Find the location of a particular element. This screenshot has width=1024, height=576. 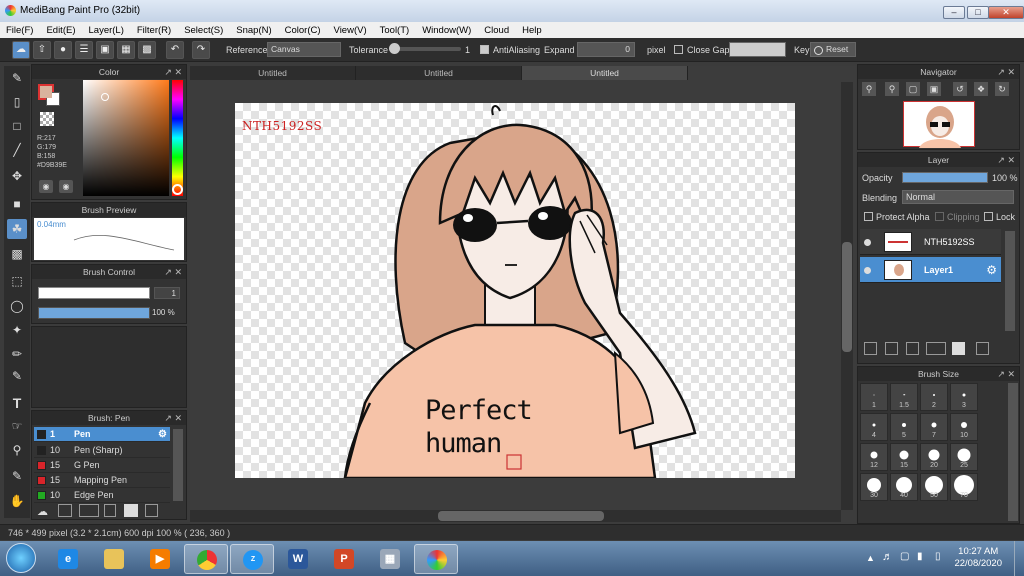

minimize-button: – is located at coordinates (954, 12).